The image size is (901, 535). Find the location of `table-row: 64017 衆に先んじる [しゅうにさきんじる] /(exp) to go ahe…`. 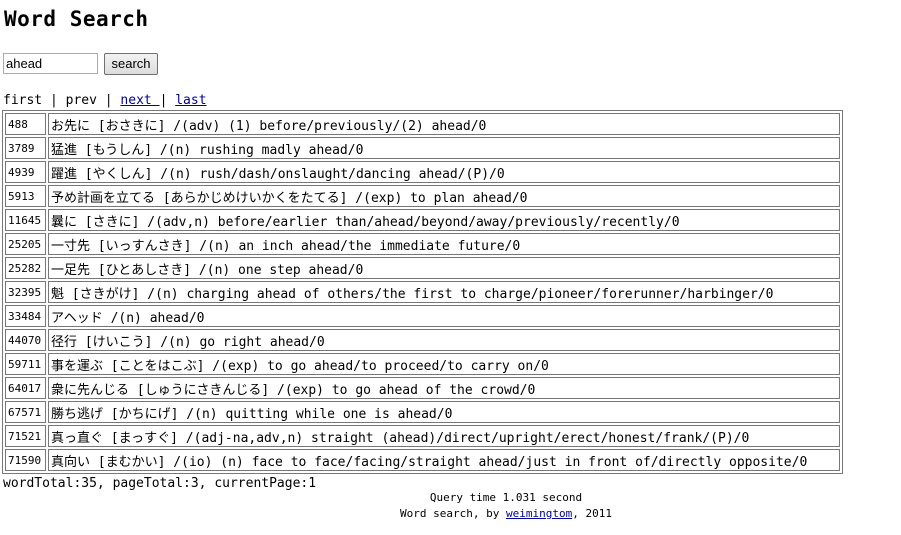

table-row: 64017 衆に先んじる [しゅうにさきんじる] /(exp) to go ahe… is located at coordinates (422, 388).